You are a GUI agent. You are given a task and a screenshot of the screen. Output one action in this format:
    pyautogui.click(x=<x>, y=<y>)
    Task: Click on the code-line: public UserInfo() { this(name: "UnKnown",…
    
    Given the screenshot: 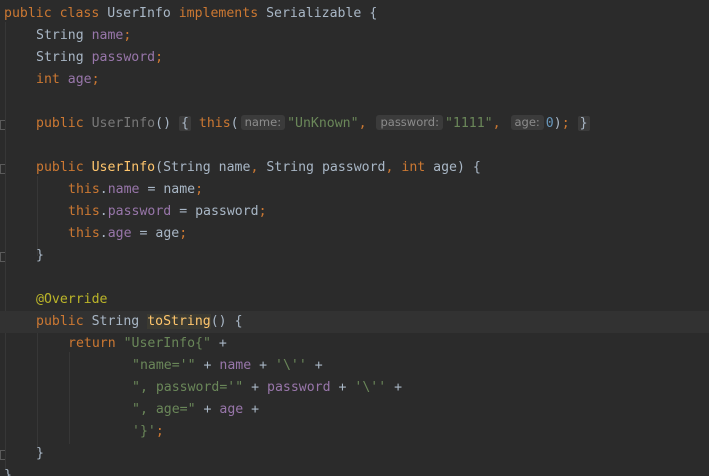 What is the action you would take?
    pyautogui.click(x=354, y=124)
    